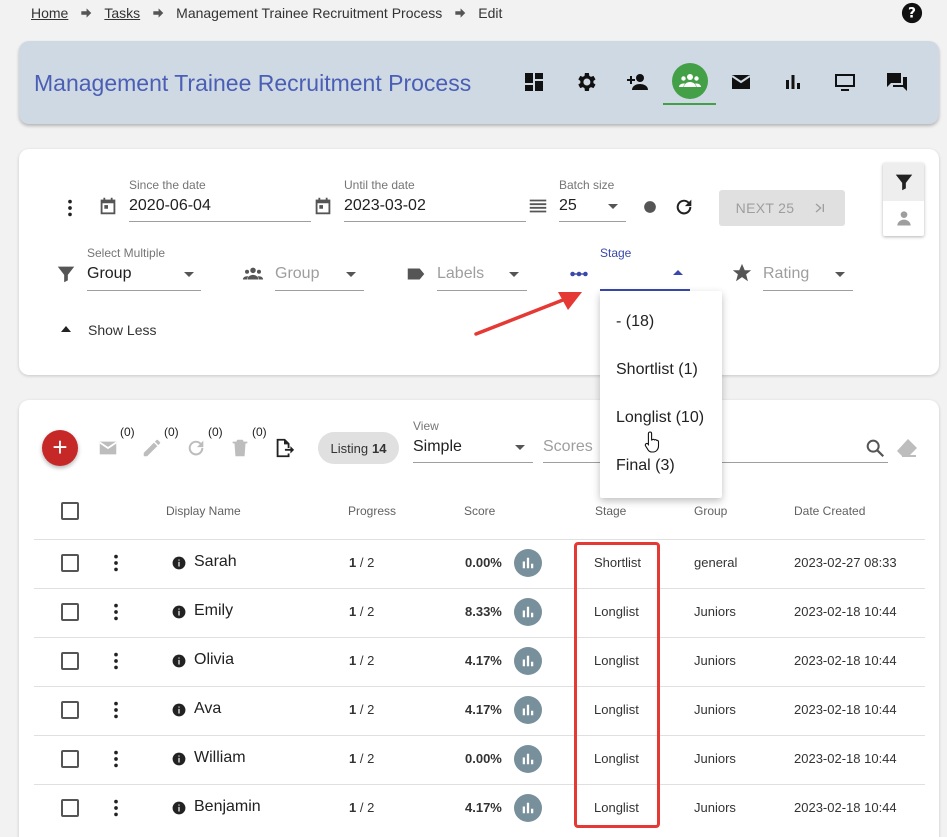 The height and width of the screenshot is (837, 947). I want to click on col-stage: Stage, so click(610, 511).